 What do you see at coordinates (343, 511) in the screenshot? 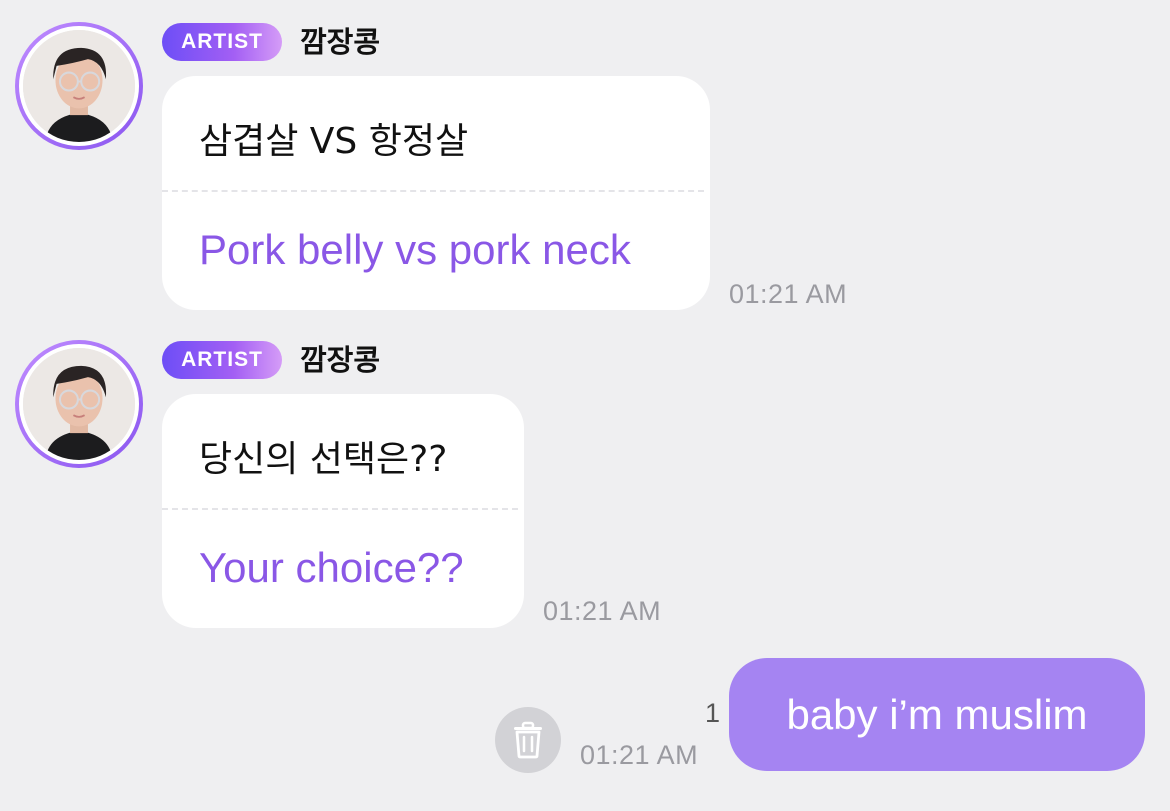
I see `message-bubble: 당신의 선택은?? Your choice??` at bounding box center [343, 511].